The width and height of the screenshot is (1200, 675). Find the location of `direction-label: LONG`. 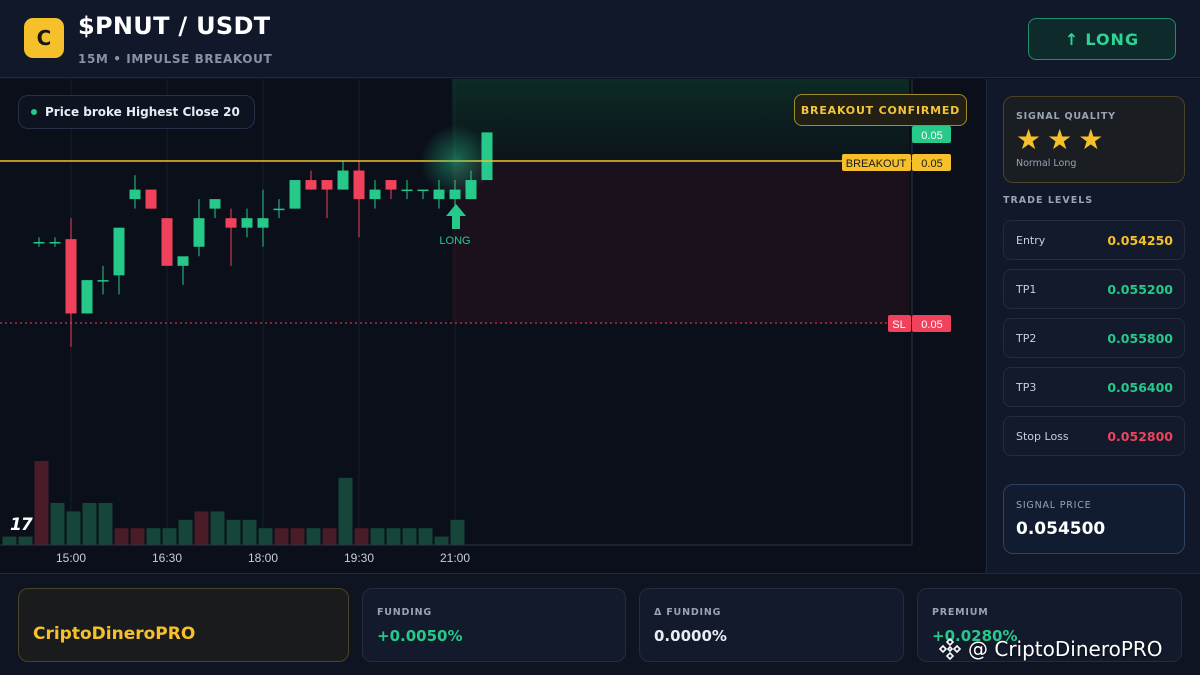

direction-label: LONG is located at coordinates (1112, 39).